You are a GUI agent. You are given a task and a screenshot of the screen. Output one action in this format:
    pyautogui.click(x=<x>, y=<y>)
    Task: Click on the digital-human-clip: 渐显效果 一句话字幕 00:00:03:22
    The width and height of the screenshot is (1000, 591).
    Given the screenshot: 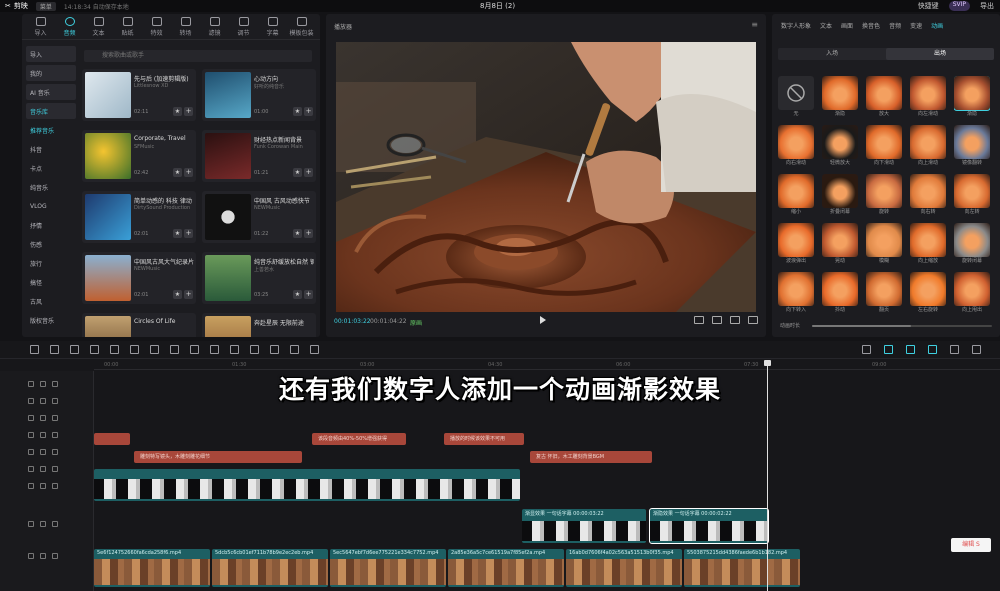 What is the action you would take?
    pyautogui.click(x=584, y=526)
    